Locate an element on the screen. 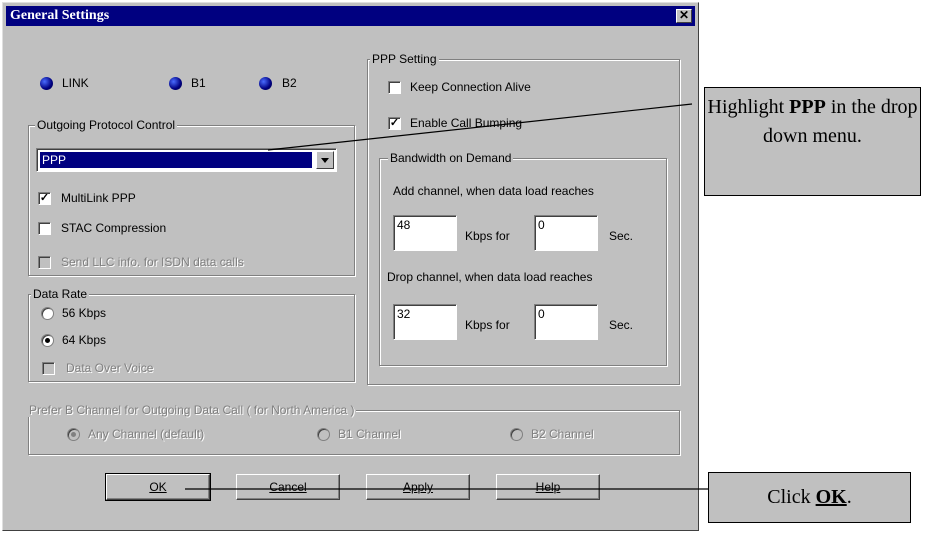 This screenshot has height=533, width=931. ok-callout-prefix: Click is located at coordinates (791, 497).